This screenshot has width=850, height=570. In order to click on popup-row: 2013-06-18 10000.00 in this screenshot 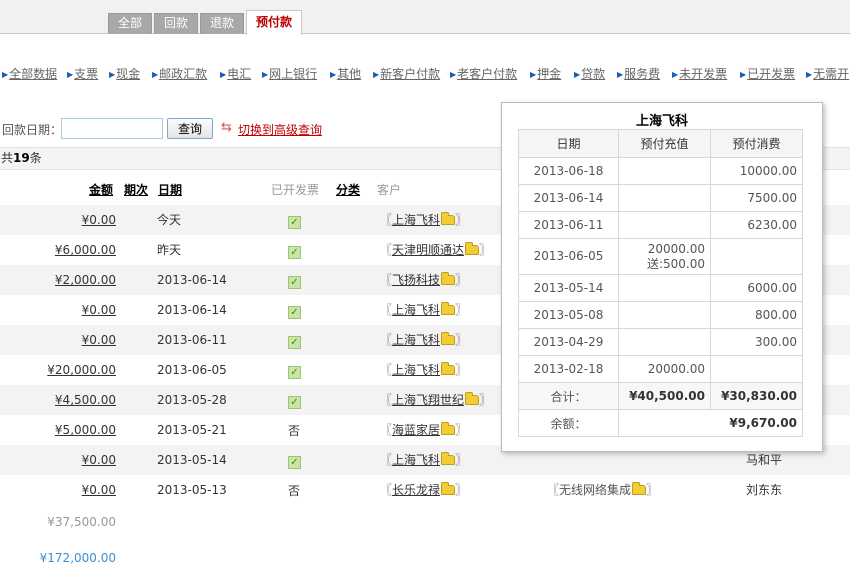, I will do `click(660, 171)`.